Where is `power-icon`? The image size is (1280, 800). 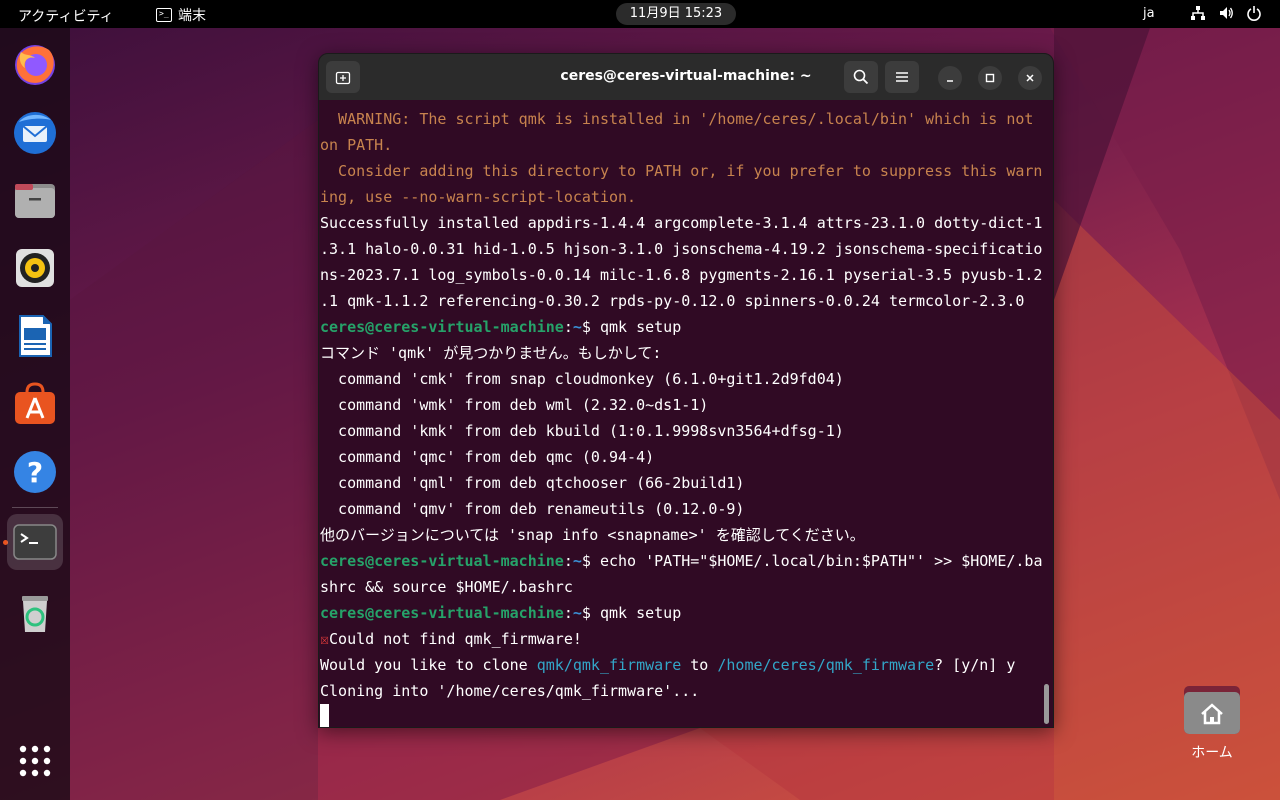
power-icon is located at coordinates (1254, 13).